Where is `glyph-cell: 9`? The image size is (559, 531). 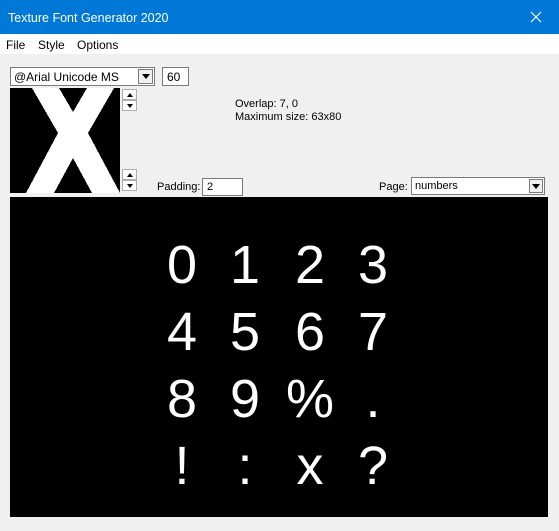 glyph-cell: 9 is located at coordinates (245, 399).